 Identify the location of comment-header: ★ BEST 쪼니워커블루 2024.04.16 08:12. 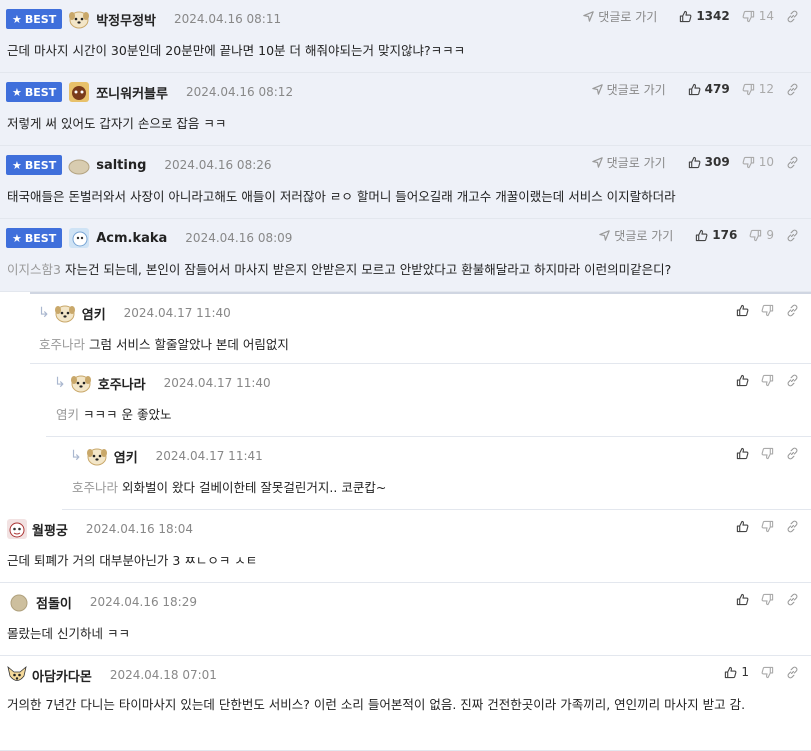
(146, 92).